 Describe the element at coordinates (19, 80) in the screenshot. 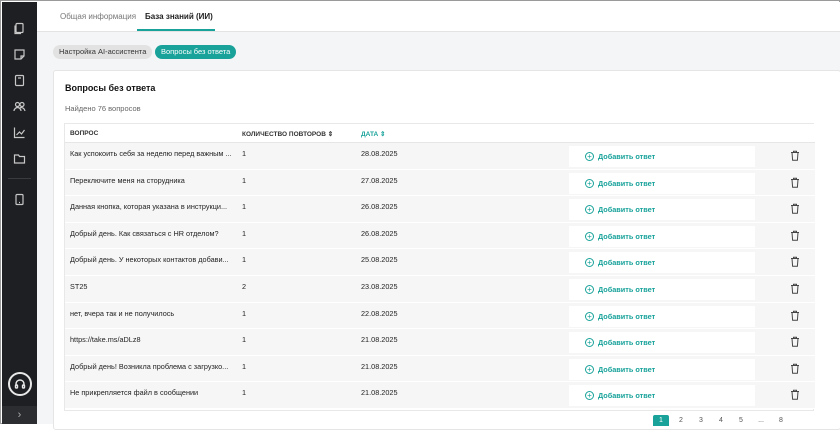

I see `book-icon` at that location.